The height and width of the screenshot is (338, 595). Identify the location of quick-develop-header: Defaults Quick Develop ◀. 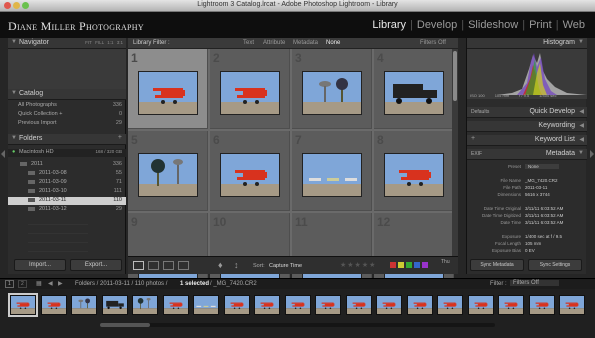
(527, 112).